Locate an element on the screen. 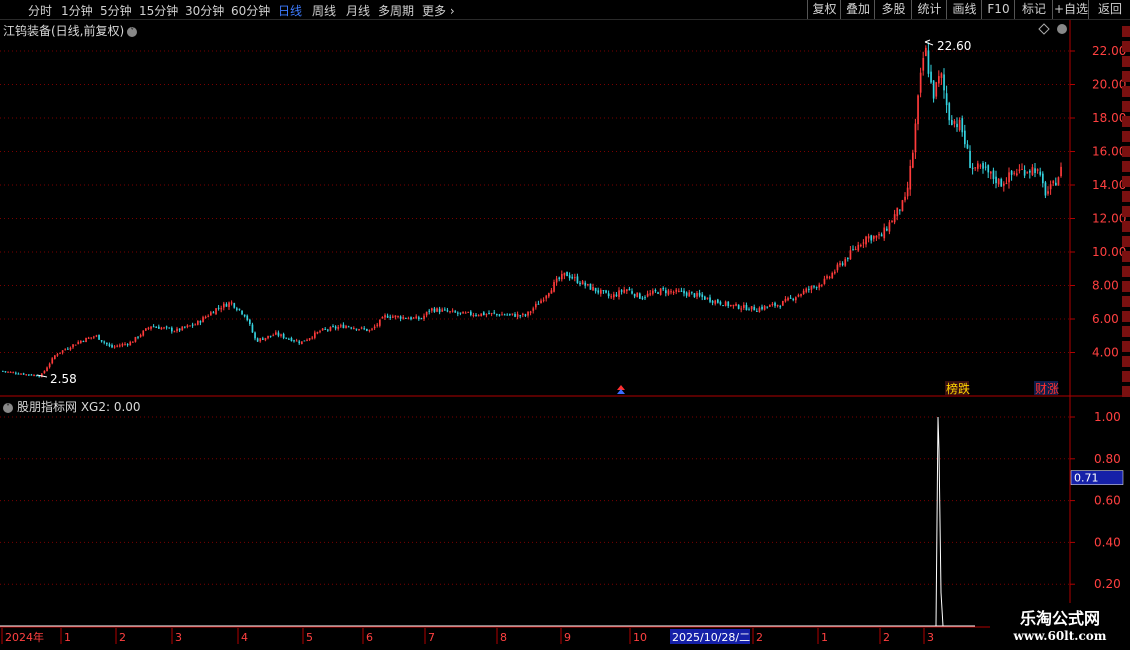  event-badge: 财涨 is located at coordinates (1047, 388).